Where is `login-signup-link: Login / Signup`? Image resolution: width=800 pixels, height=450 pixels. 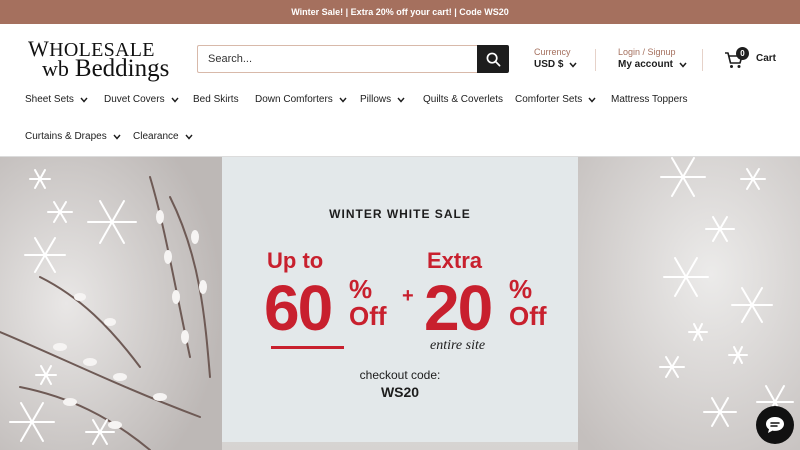
login-signup-link: Login / Signup is located at coordinates (647, 52).